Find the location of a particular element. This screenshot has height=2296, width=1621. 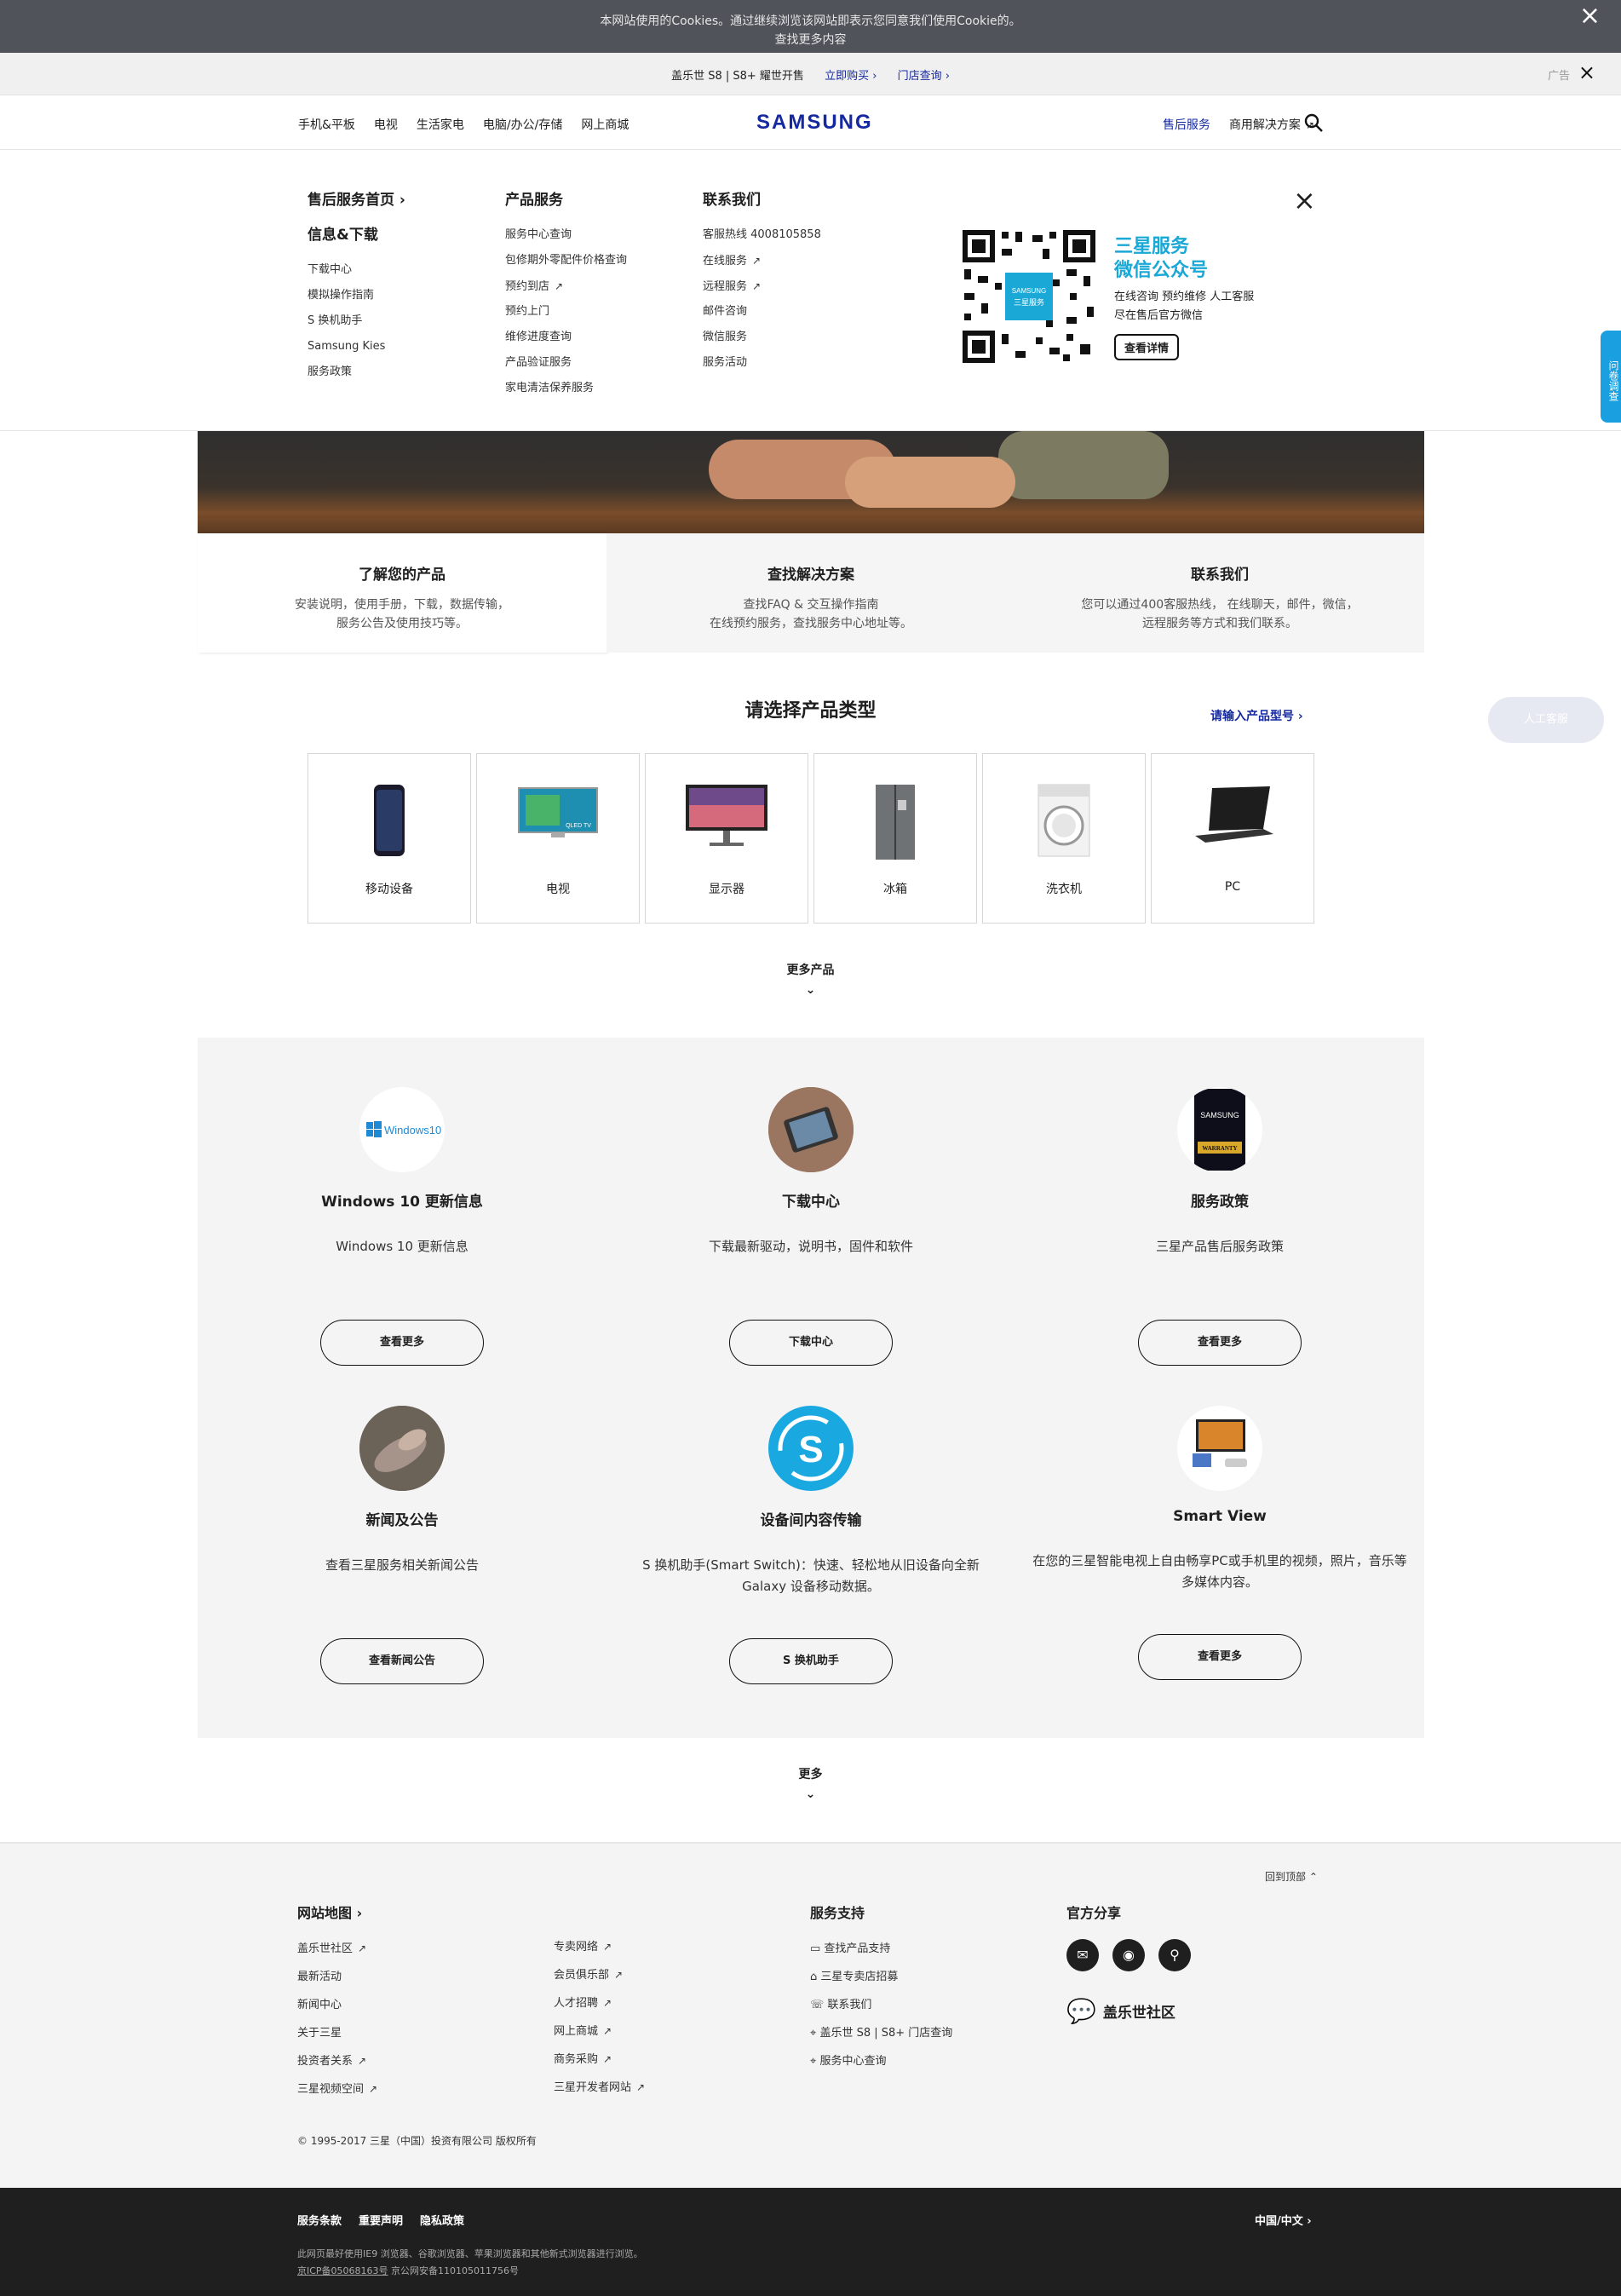

menu-item: 家电清洁保养服务 is located at coordinates (566, 388).